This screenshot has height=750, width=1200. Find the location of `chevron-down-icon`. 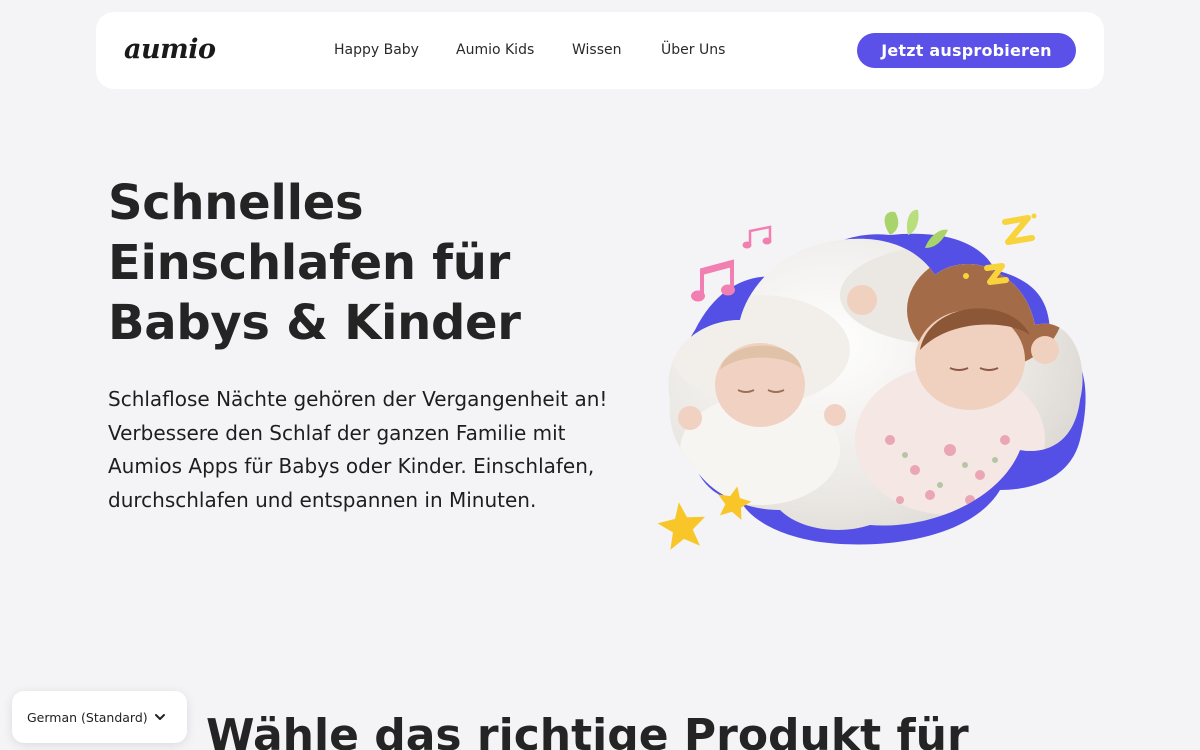

chevron-down-icon is located at coordinates (160, 717).